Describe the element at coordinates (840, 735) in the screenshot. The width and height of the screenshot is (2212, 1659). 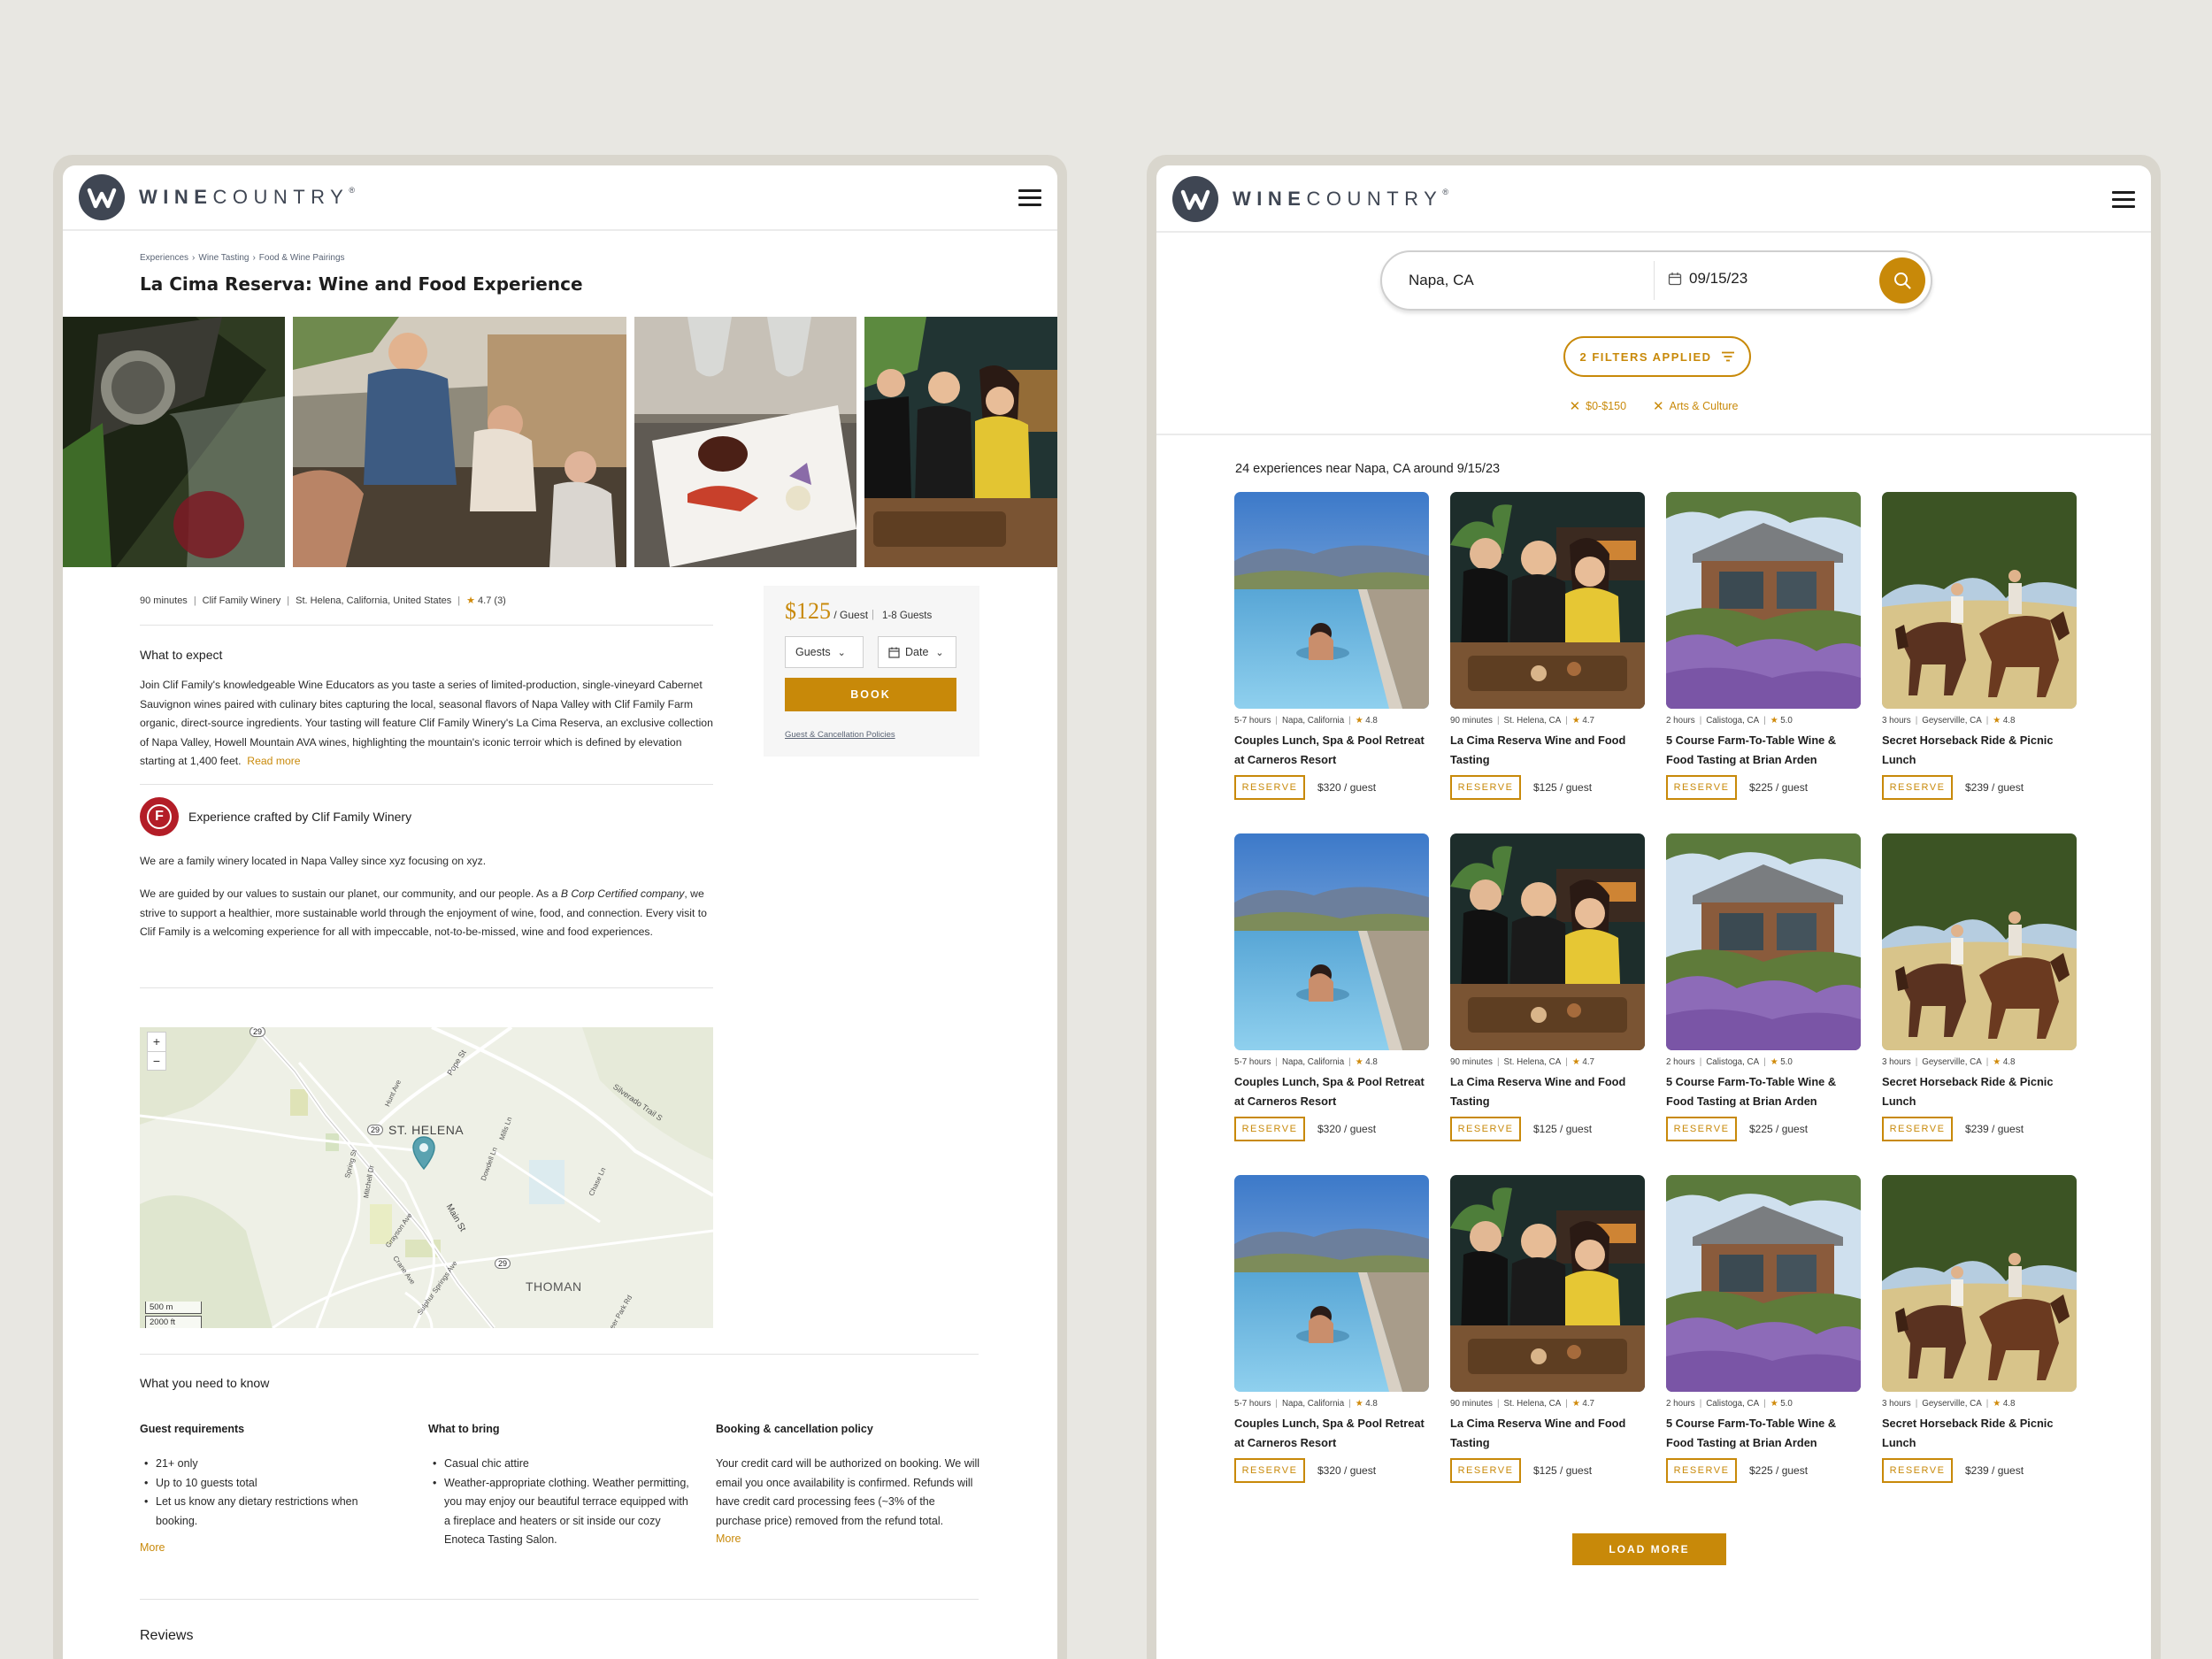
I see `cancellation-policy-link: Guest & Cancellation Policies` at that location.